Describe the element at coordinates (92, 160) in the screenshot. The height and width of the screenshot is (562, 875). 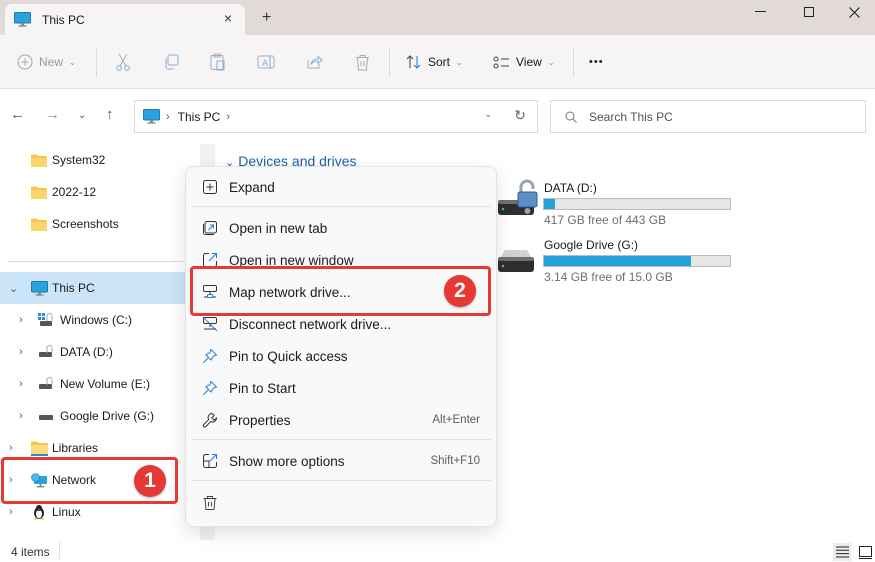
I see `sidebar-item-system32: System32` at that location.